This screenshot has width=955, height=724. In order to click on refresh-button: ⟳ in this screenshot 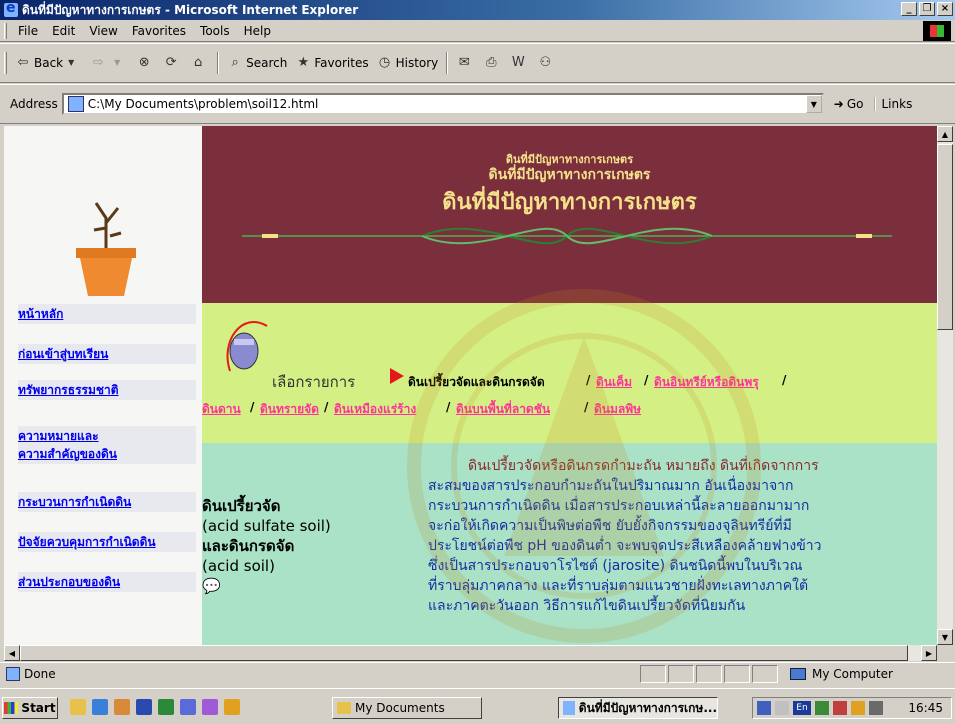, I will do `click(172, 63)`.